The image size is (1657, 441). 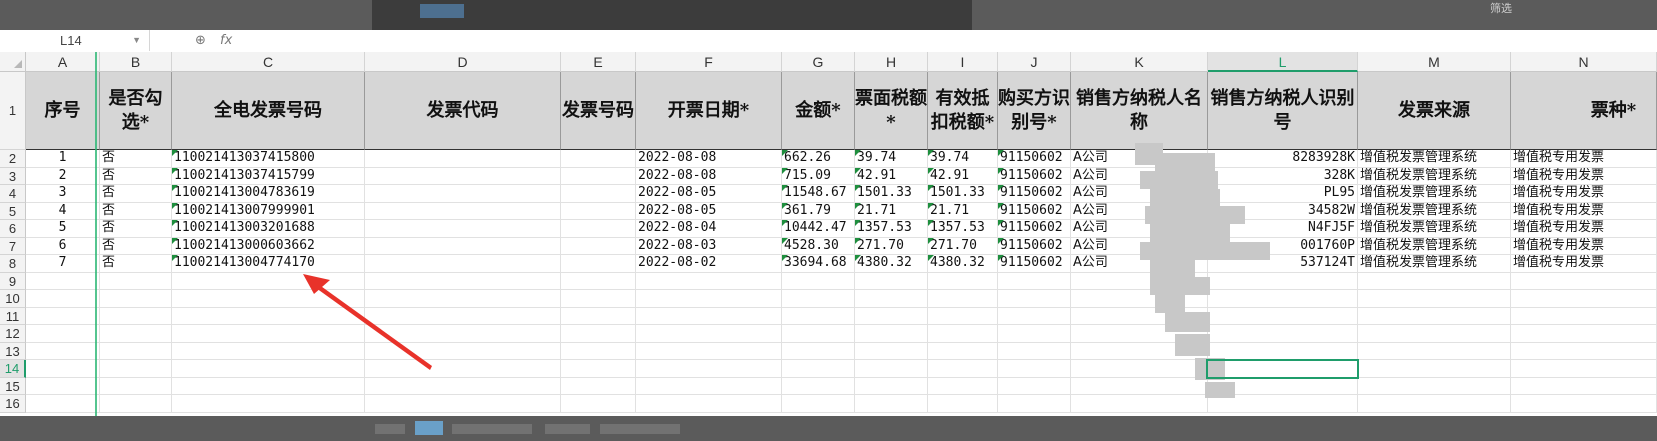 I want to click on cell-g: 33694.68, so click(x=818, y=264).